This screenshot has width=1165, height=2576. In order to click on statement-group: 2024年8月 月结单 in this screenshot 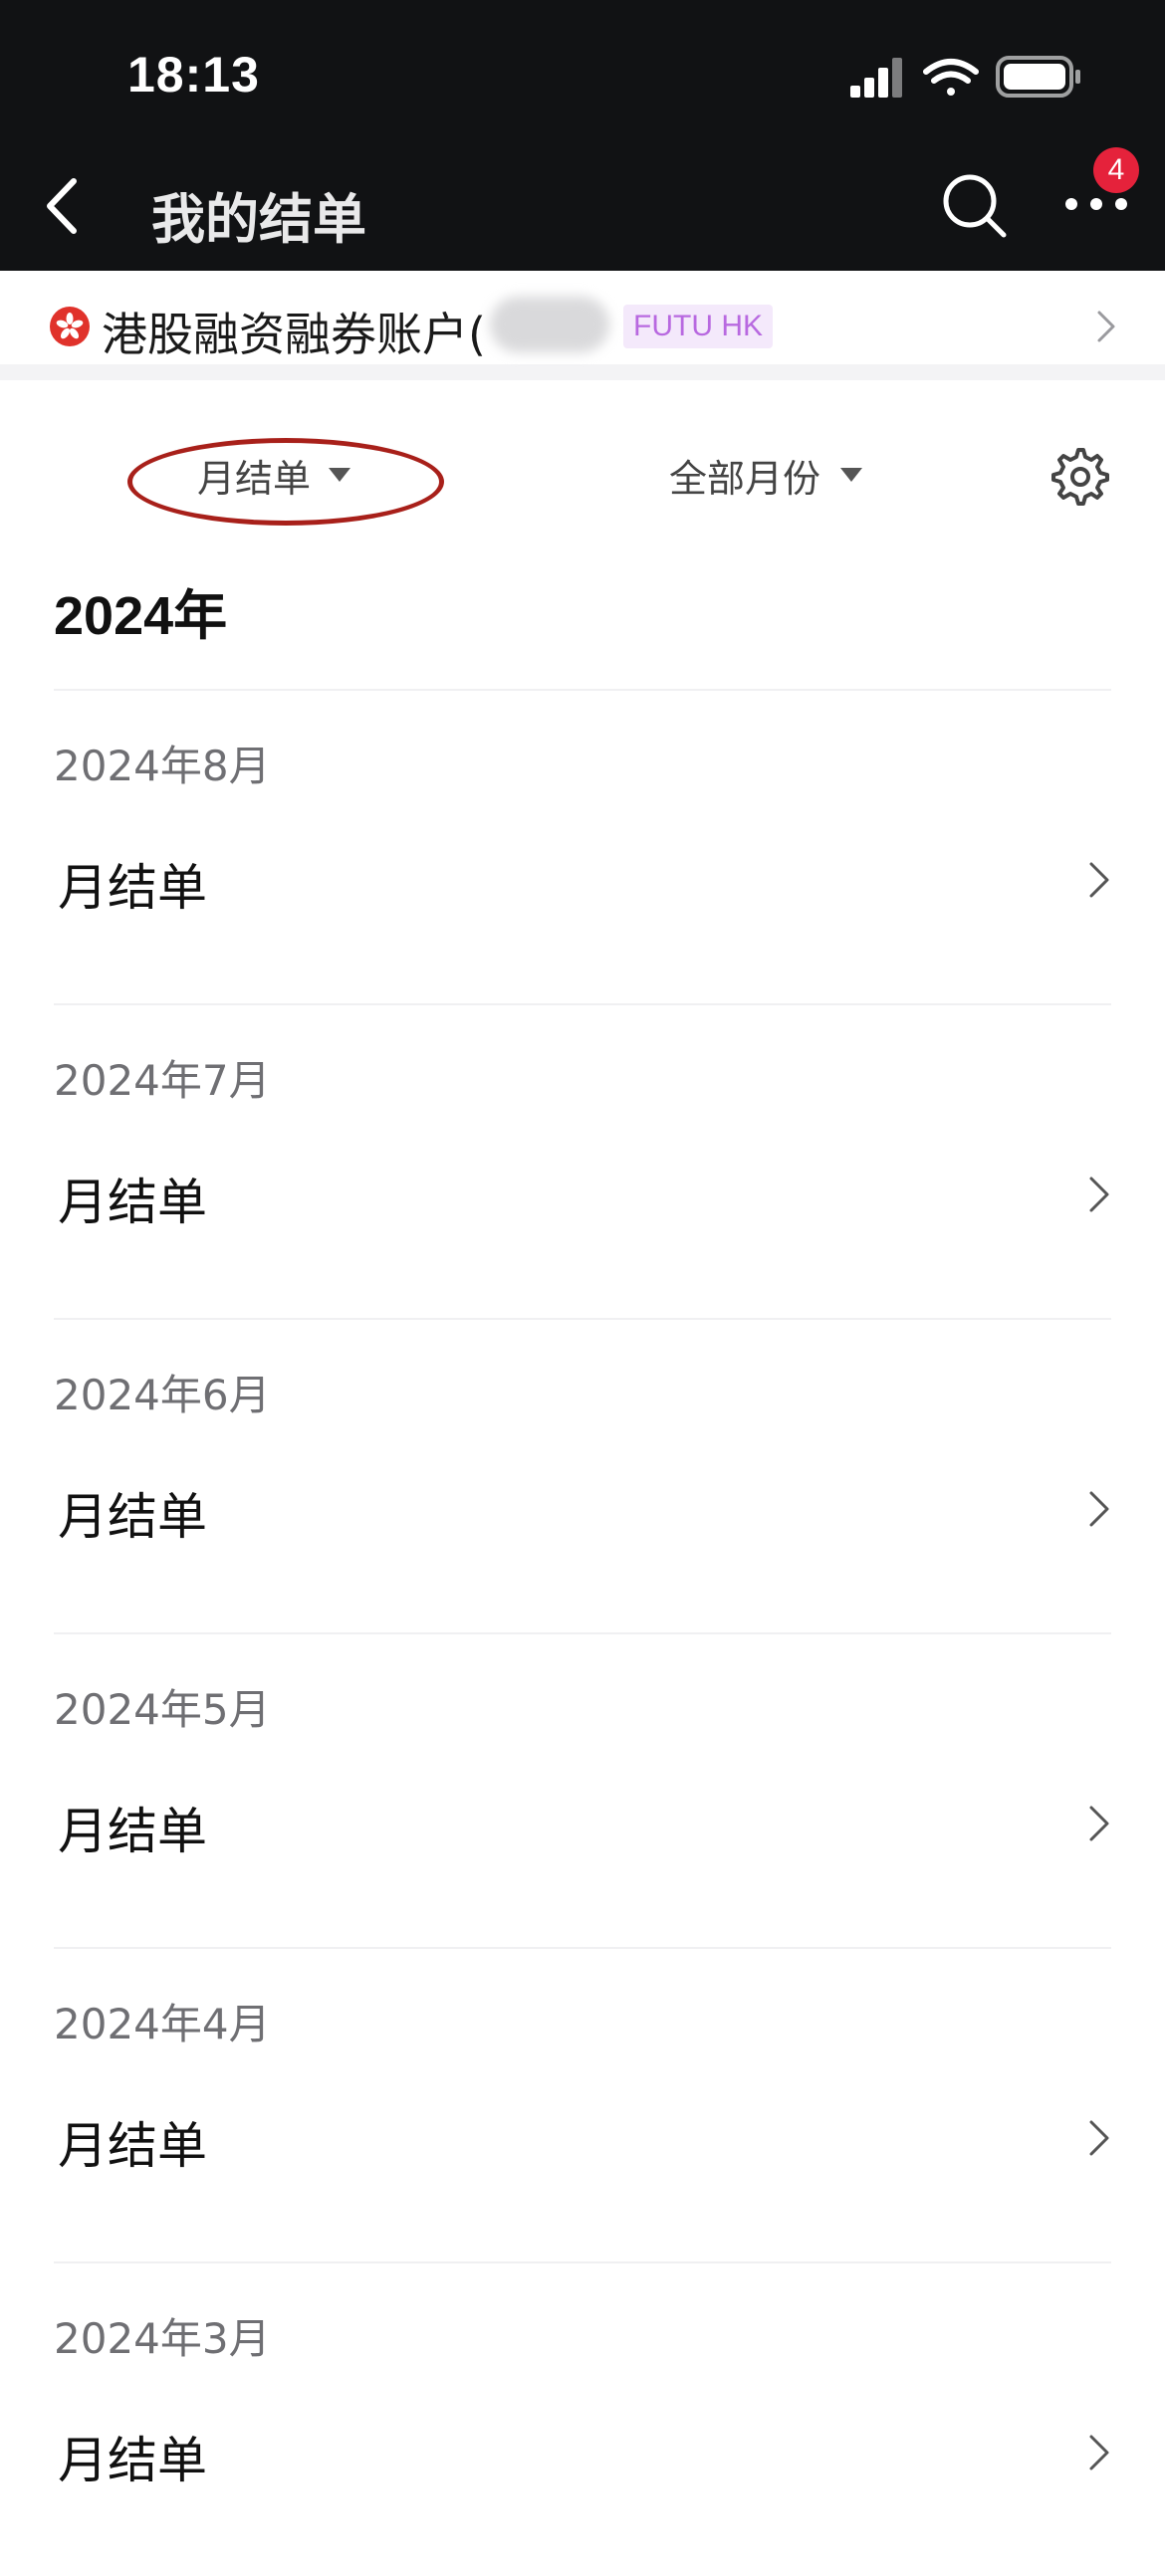, I will do `click(582, 846)`.